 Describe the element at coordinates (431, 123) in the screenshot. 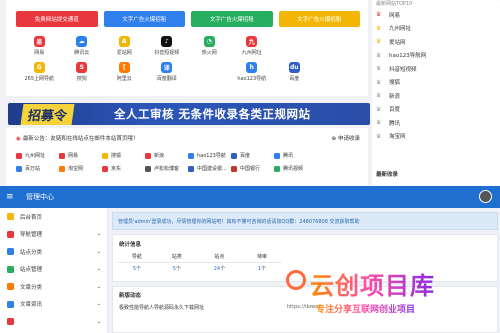

I see `rank-item: ♛ 腾讯` at that location.